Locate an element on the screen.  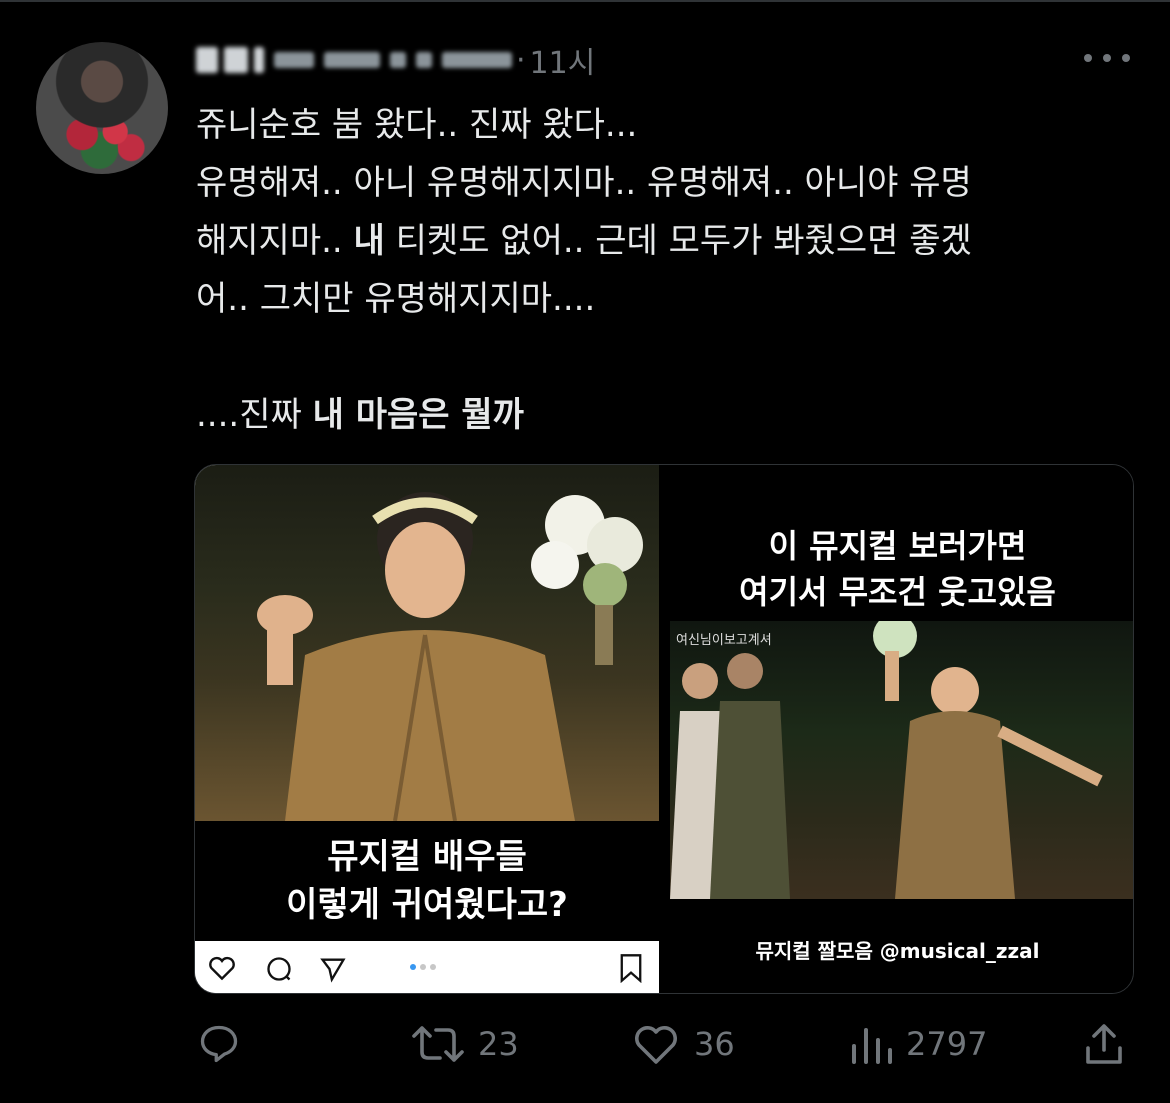
reply-button is located at coordinates (219, 1044).